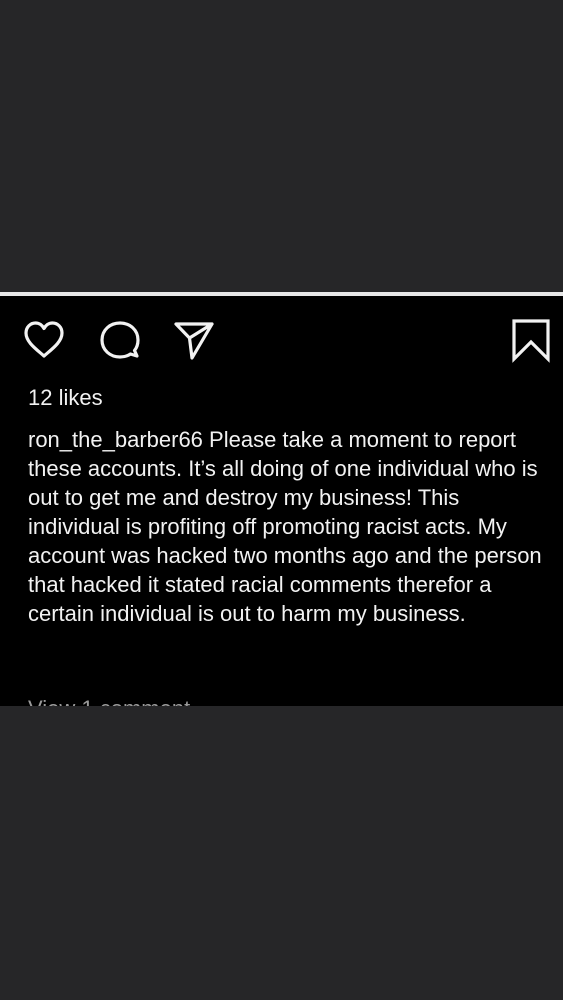 Image resolution: width=563 pixels, height=1000 pixels. What do you see at coordinates (44, 340) in the screenshot?
I see `heart-icon` at bounding box center [44, 340].